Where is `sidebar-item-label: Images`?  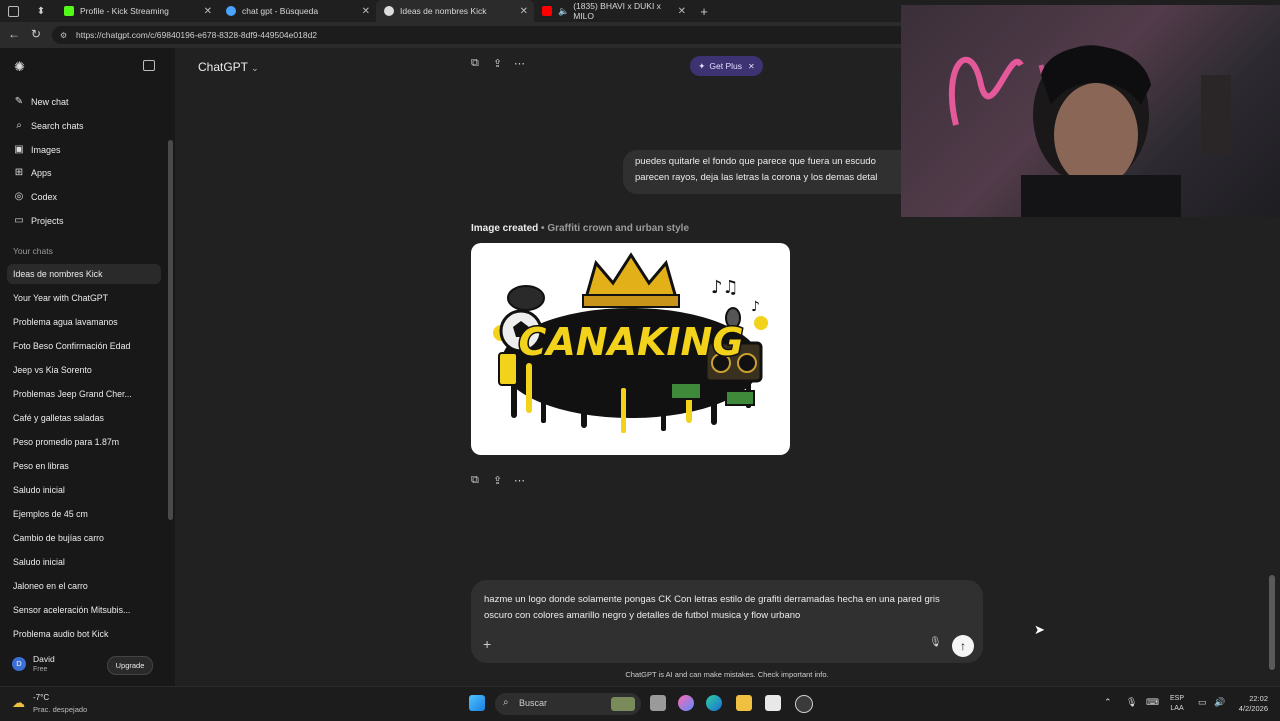
sidebar-item-label: Images is located at coordinates (46, 149).